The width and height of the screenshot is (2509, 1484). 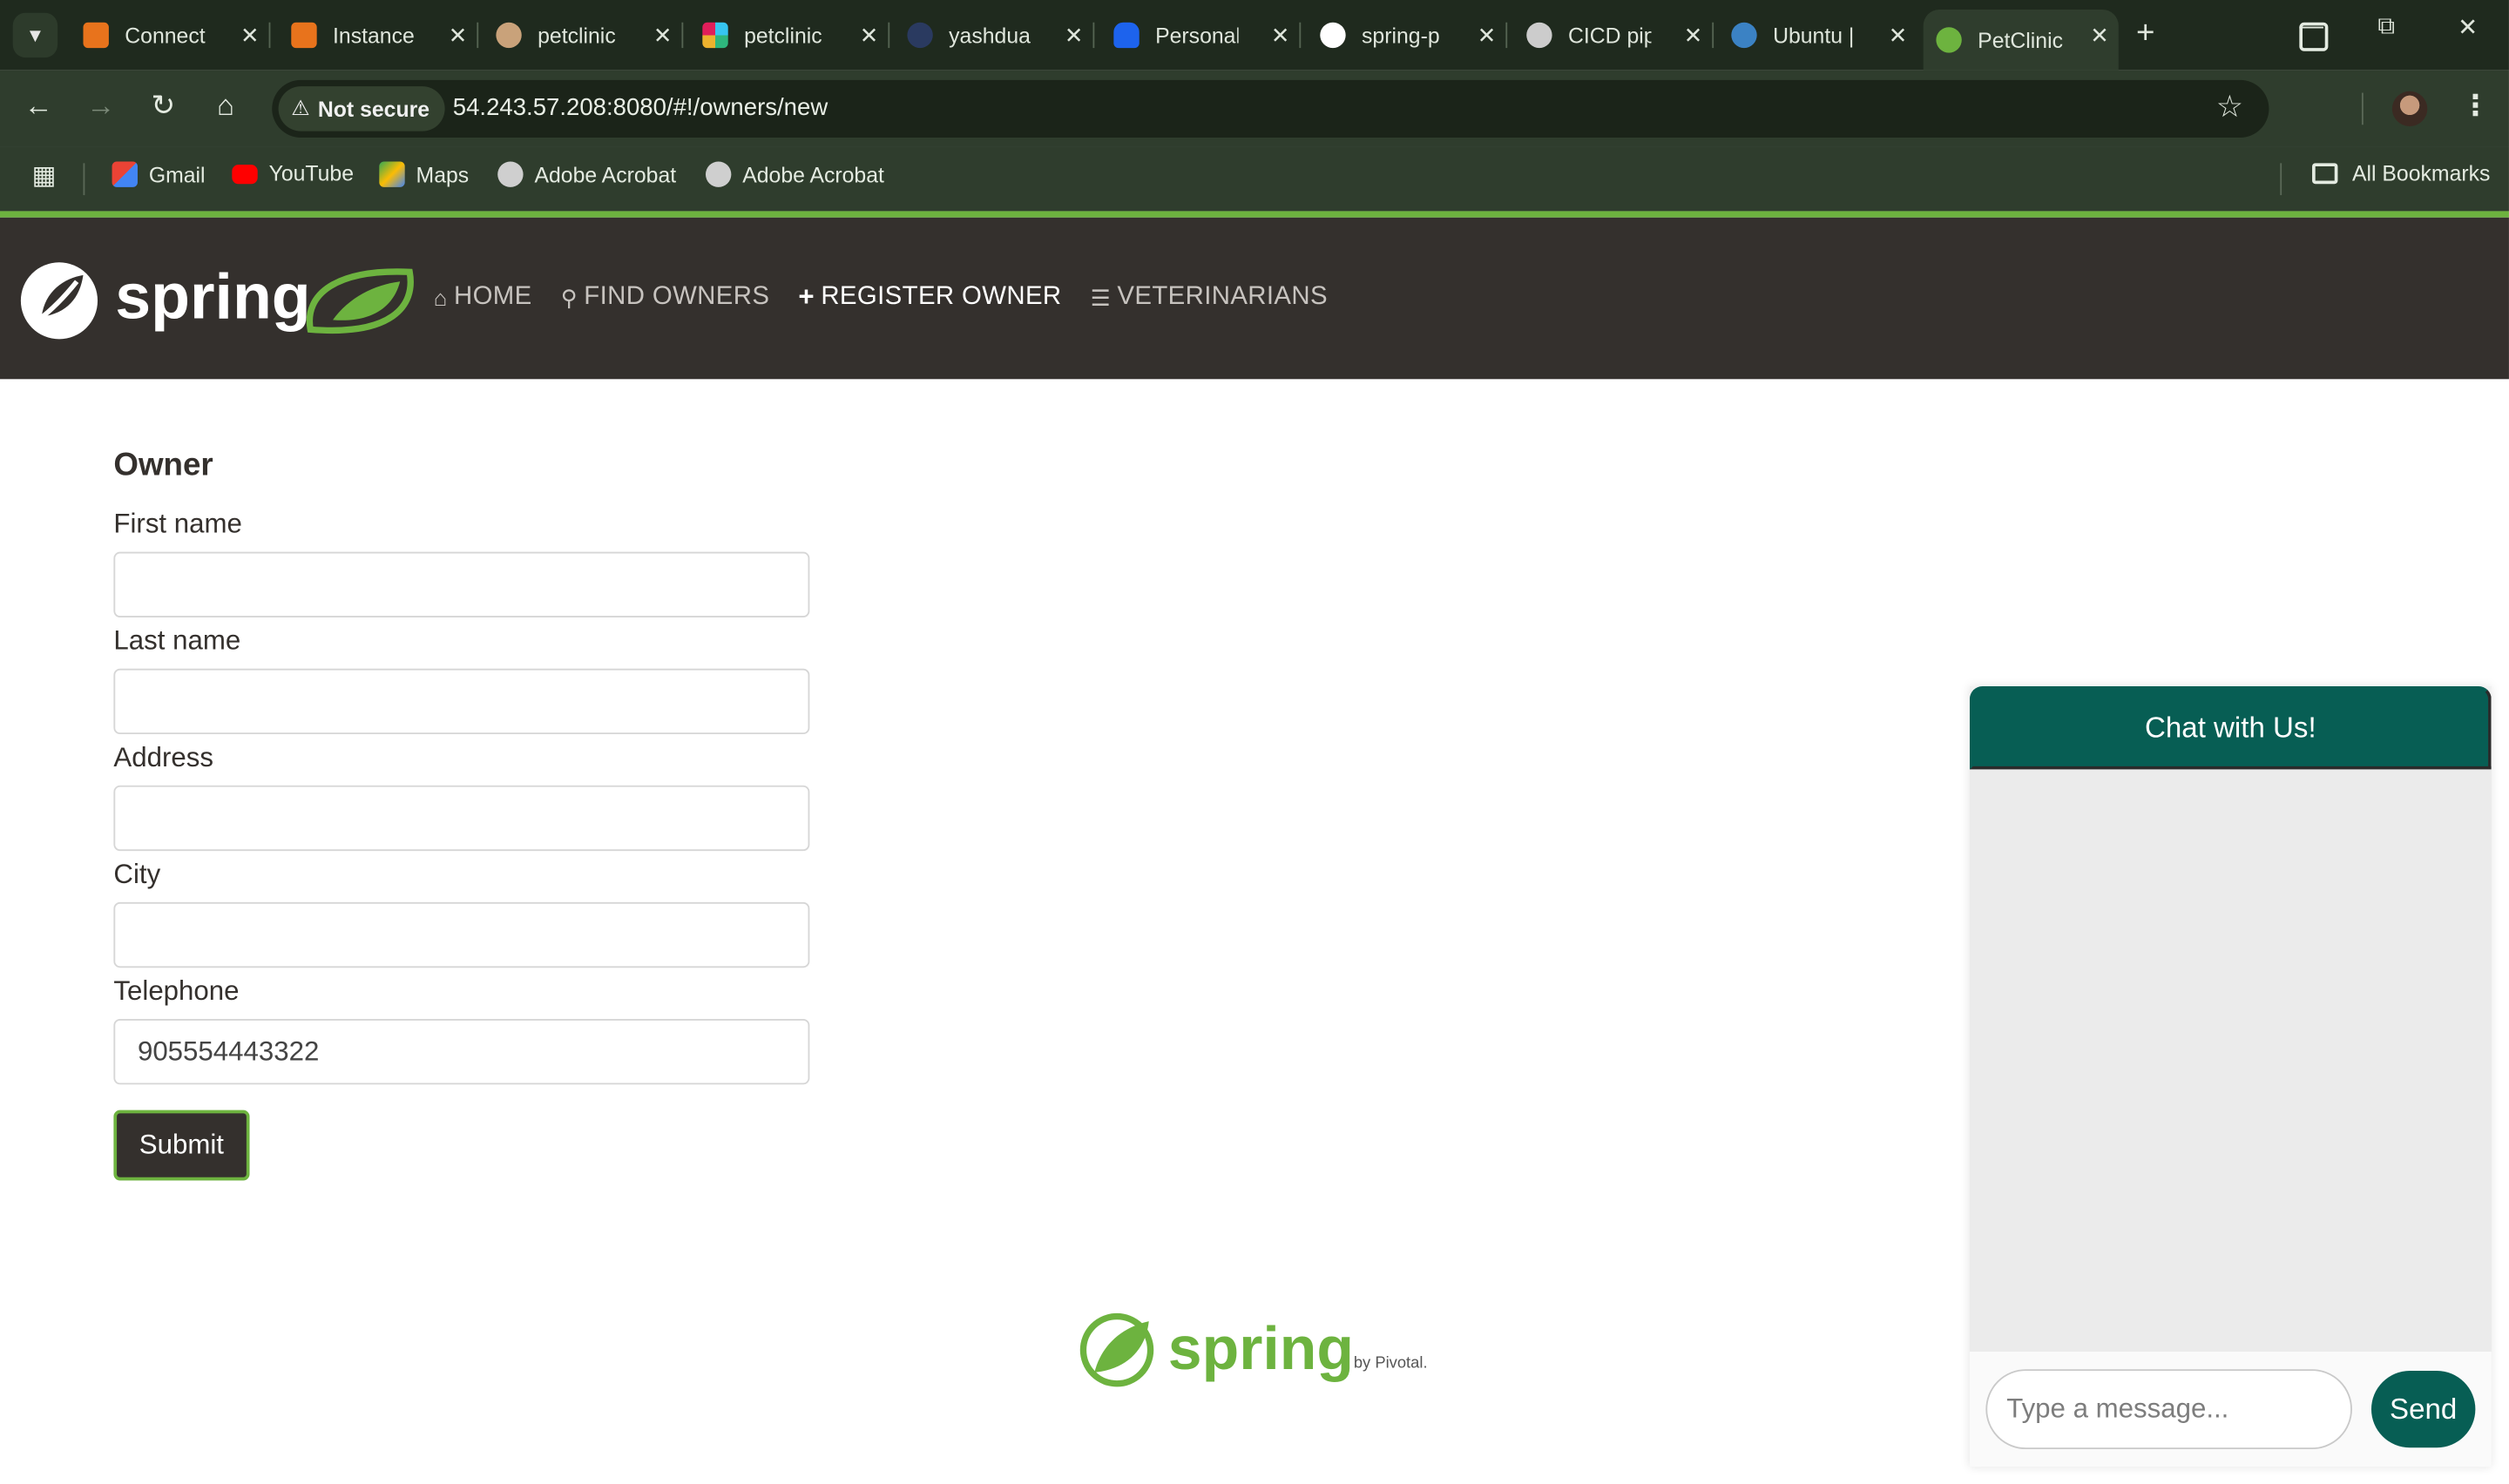 What do you see at coordinates (461, 818) in the screenshot?
I see `address-input` at bounding box center [461, 818].